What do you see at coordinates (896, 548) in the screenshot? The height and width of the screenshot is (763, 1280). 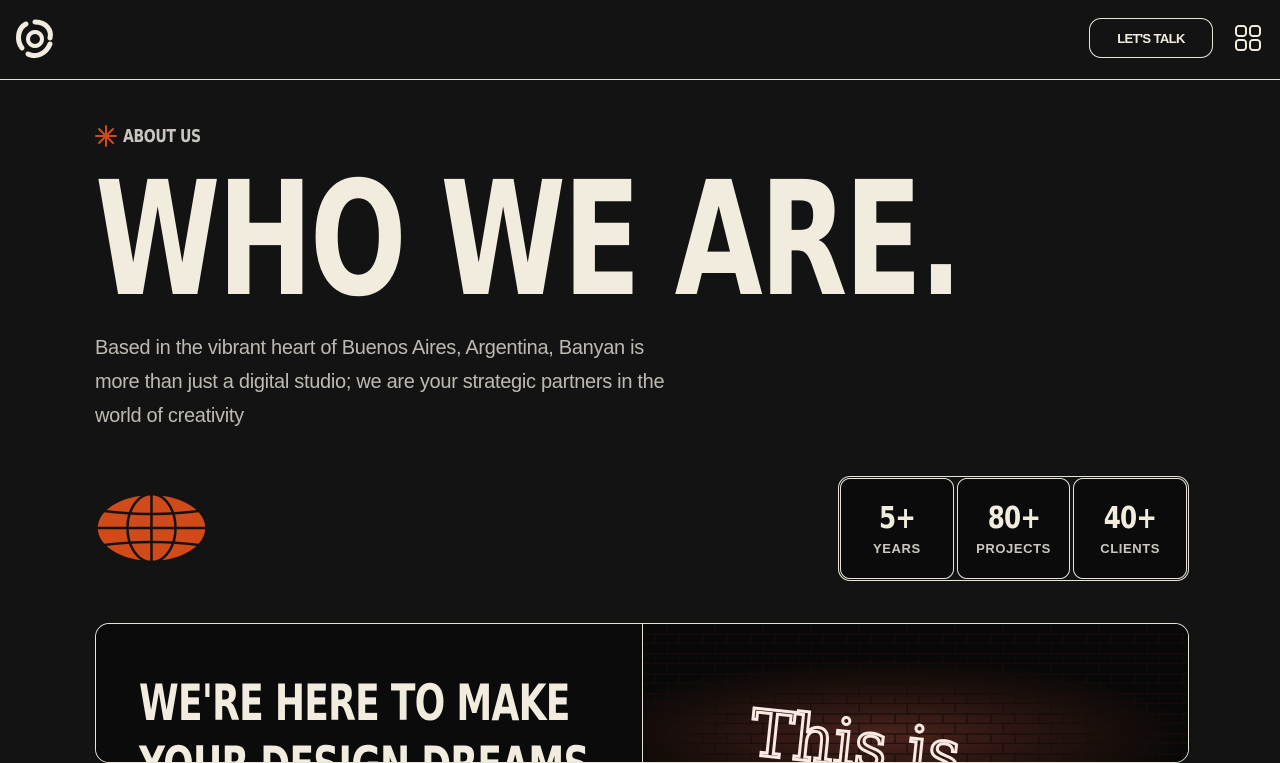 I see `stat-label: YEARS` at bounding box center [896, 548].